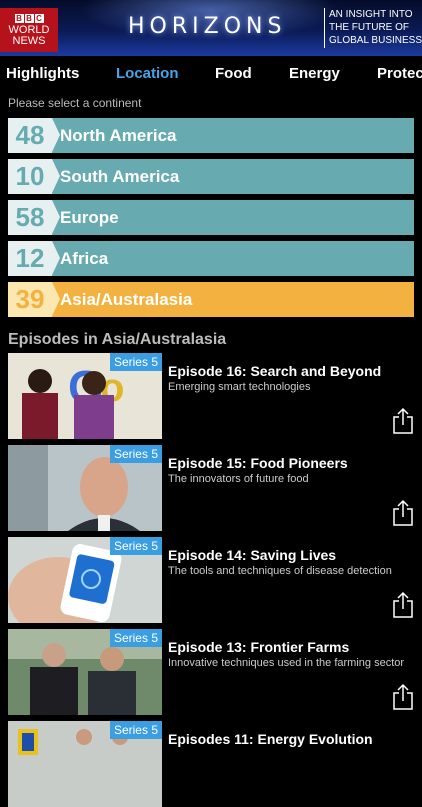 The image size is (422, 807). I want to click on continent-name: Africa, so click(84, 258).